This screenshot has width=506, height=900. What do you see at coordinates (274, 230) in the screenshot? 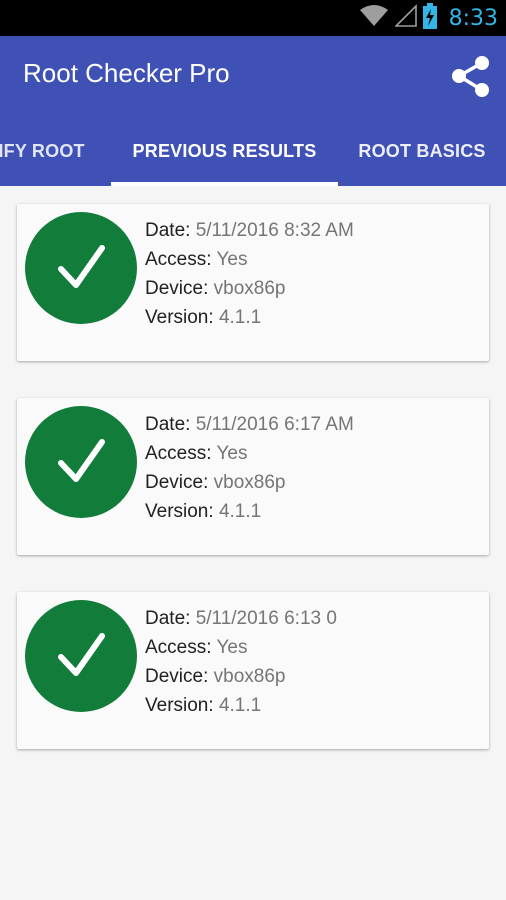
I see `date-value: 5/11/2016 8:32 AM` at bounding box center [274, 230].